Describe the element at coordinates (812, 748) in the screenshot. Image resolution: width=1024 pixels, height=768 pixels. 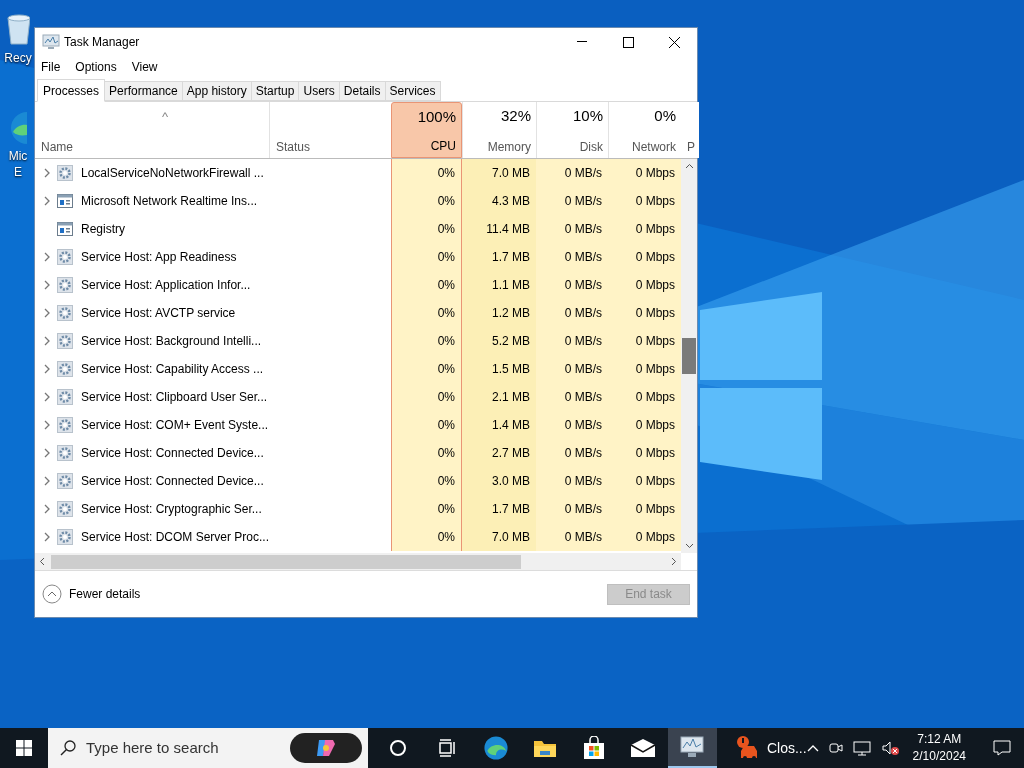
I see `chevron-up-icon` at that location.